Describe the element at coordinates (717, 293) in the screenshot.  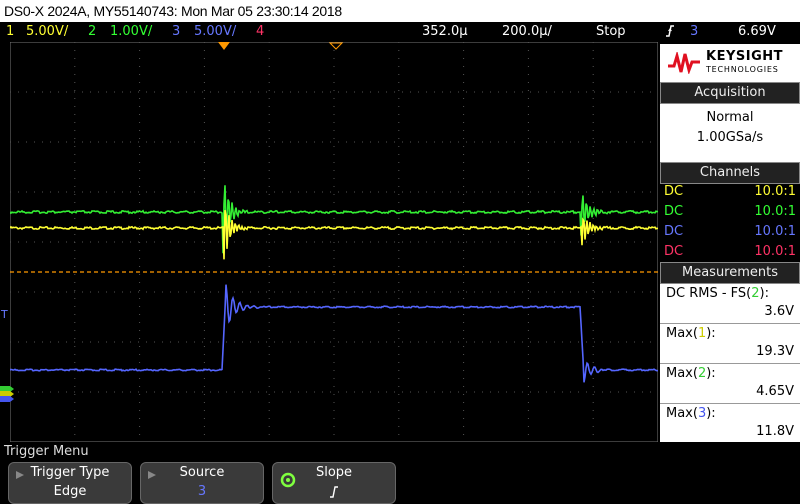
I see `measurement-label: DC RMS - FS(2):` at that location.